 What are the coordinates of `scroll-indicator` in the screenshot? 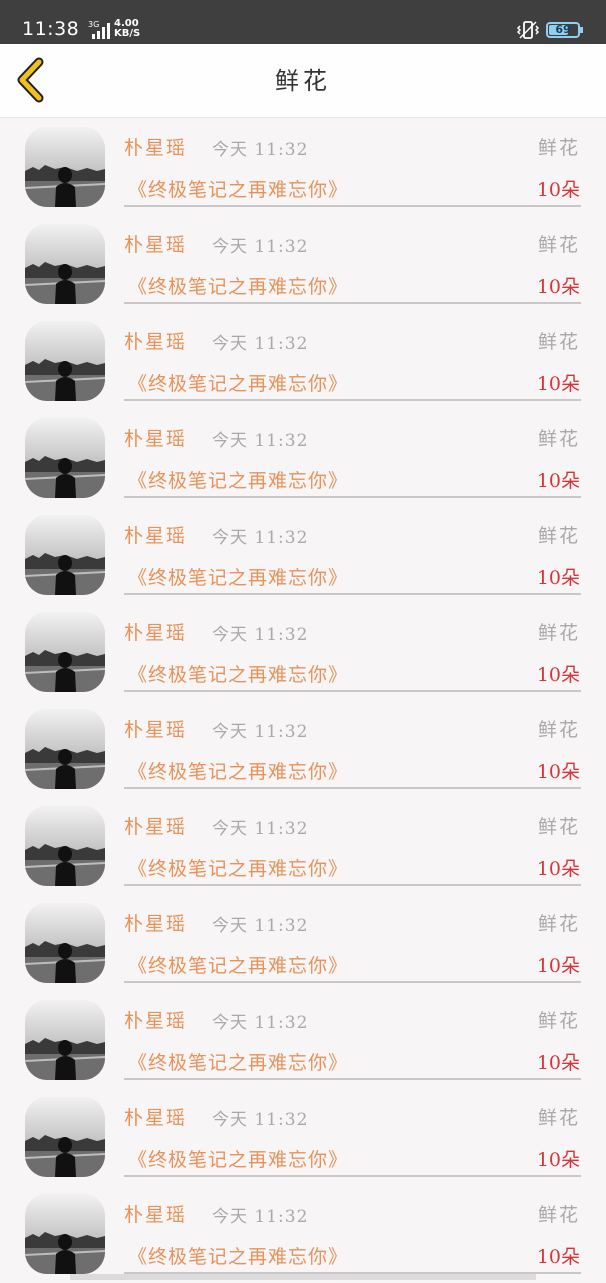 It's located at (303, 1277).